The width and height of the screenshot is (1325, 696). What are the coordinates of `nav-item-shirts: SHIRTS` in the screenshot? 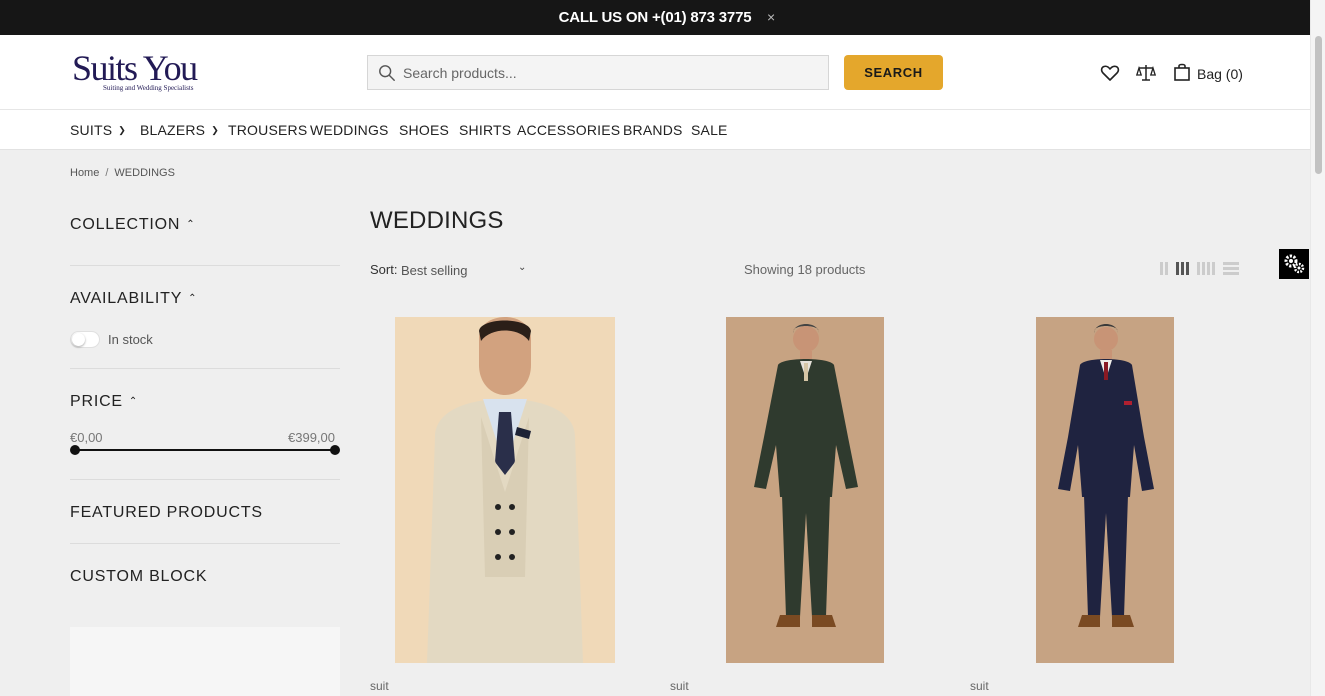 It's located at (485, 130).